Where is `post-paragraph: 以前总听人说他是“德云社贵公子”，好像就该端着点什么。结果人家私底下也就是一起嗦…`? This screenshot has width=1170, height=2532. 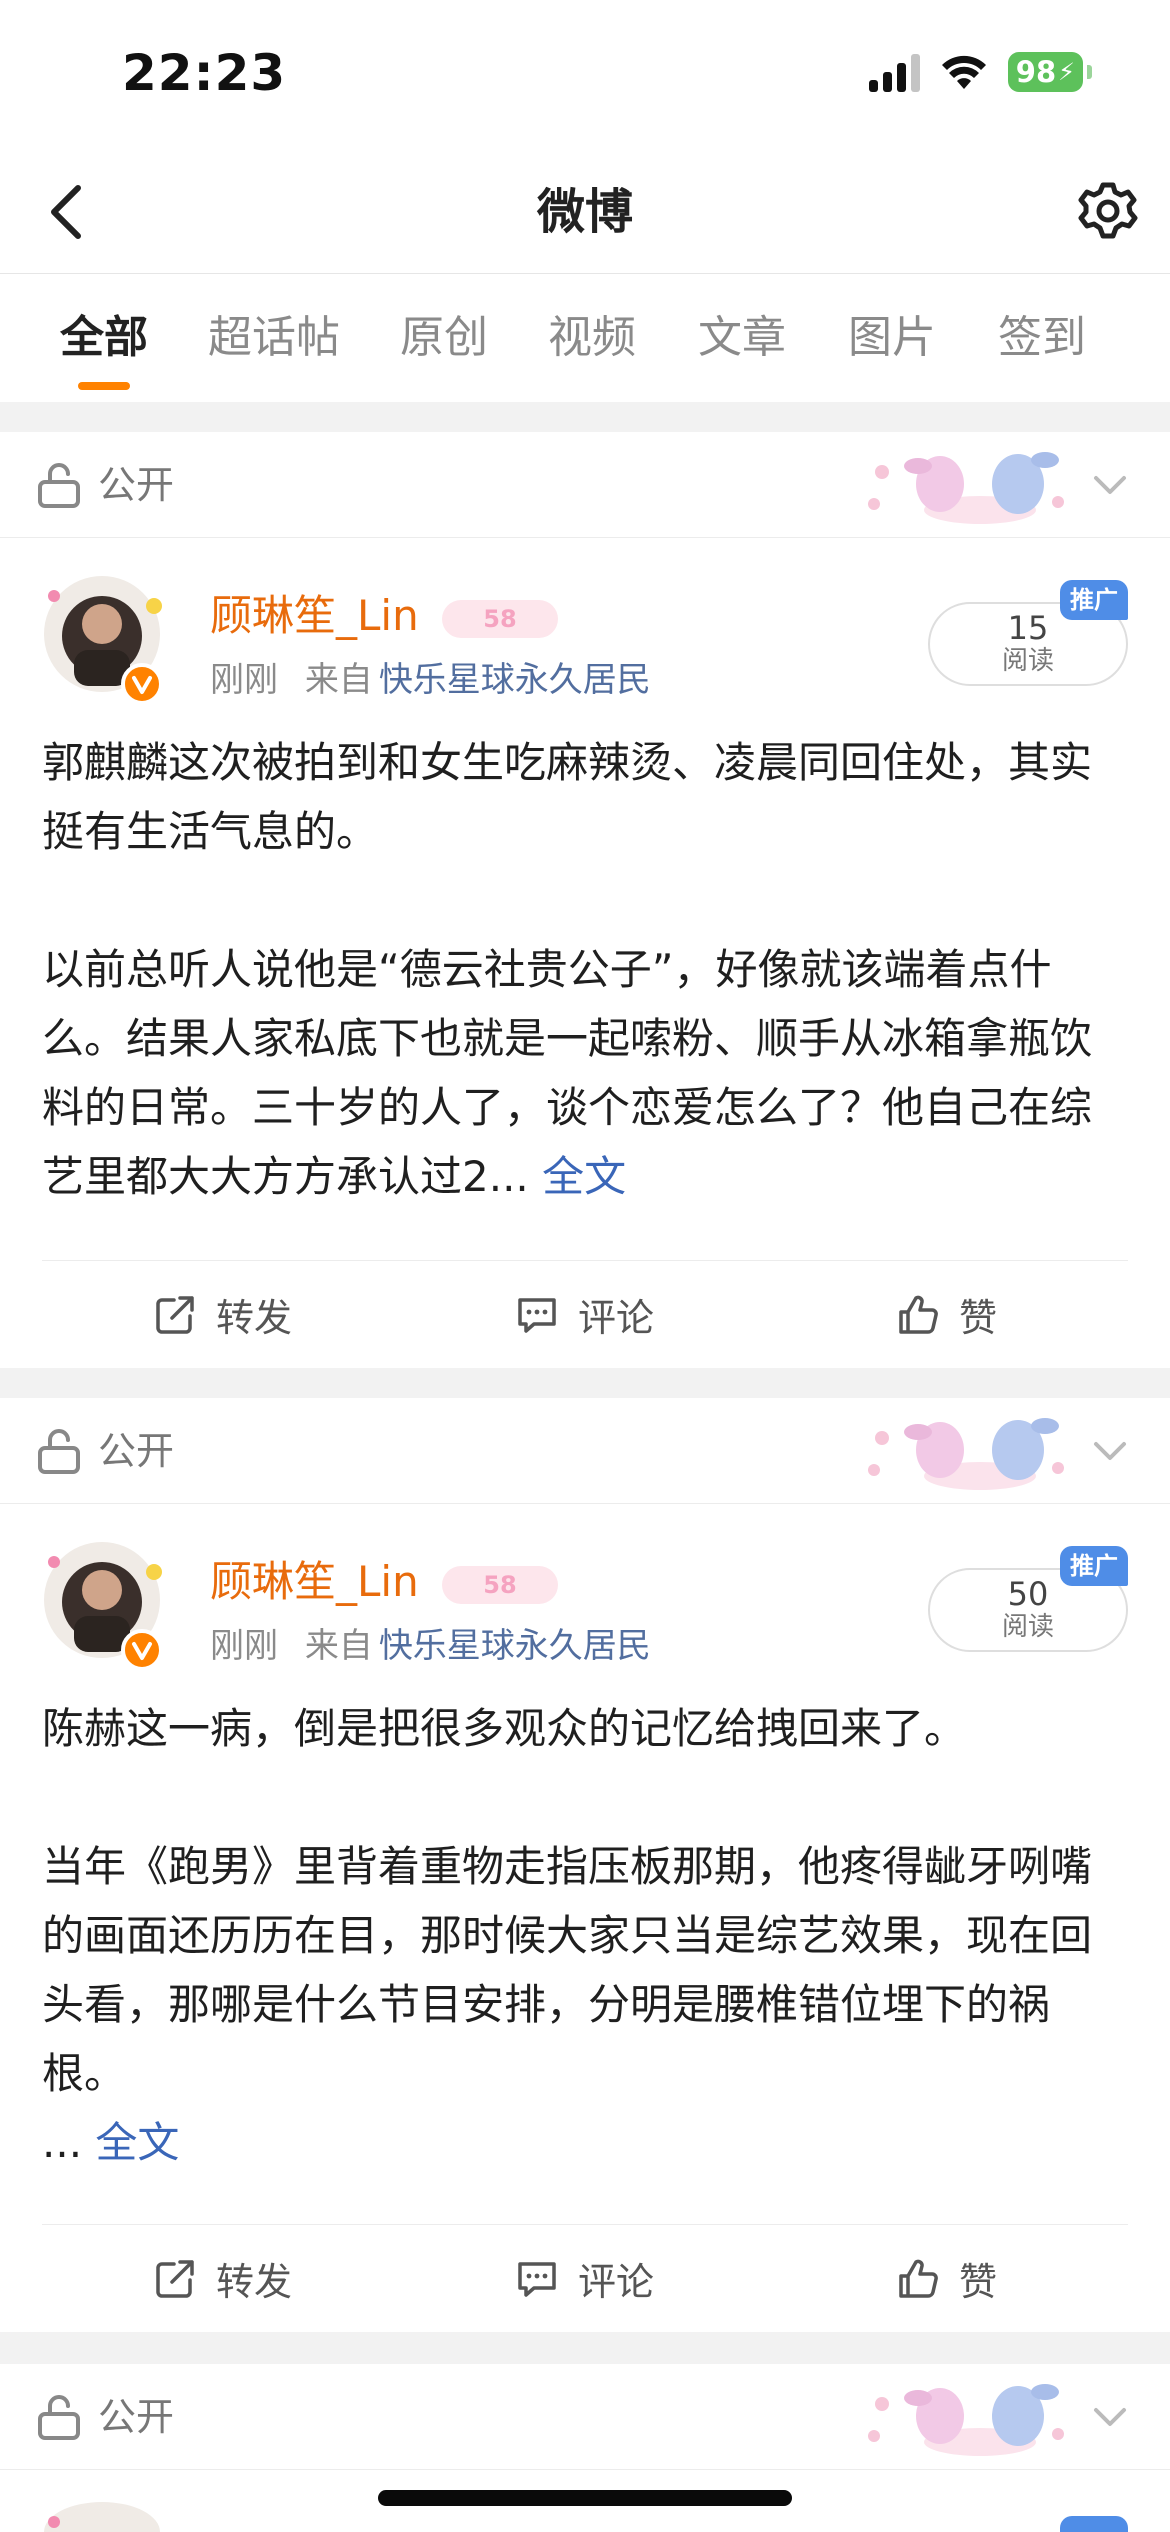 post-paragraph: 以前总听人说他是“德云社贵公子”，好像就该端着点什么。结果人家私底下也就是一起嗦… is located at coordinates (585, 1073).